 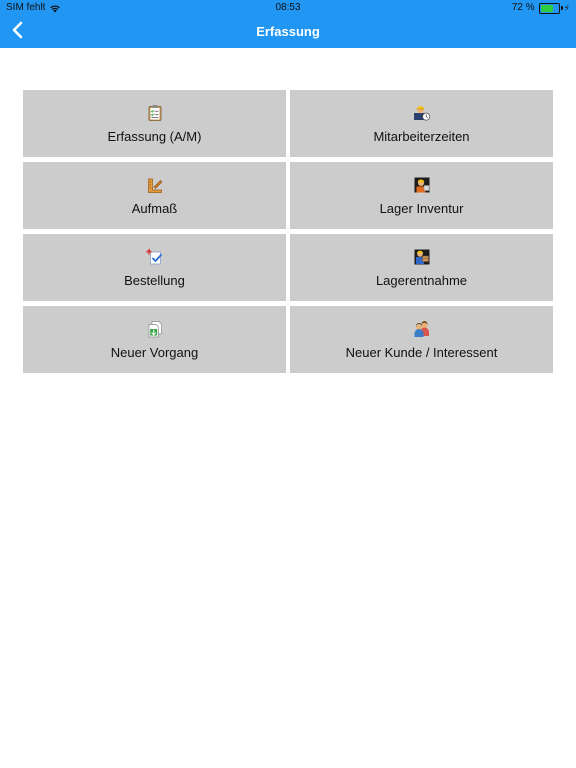 What do you see at coordinates (546, 8) in the screenshot?
I see `battery-level` at bounding box center [546, 8].